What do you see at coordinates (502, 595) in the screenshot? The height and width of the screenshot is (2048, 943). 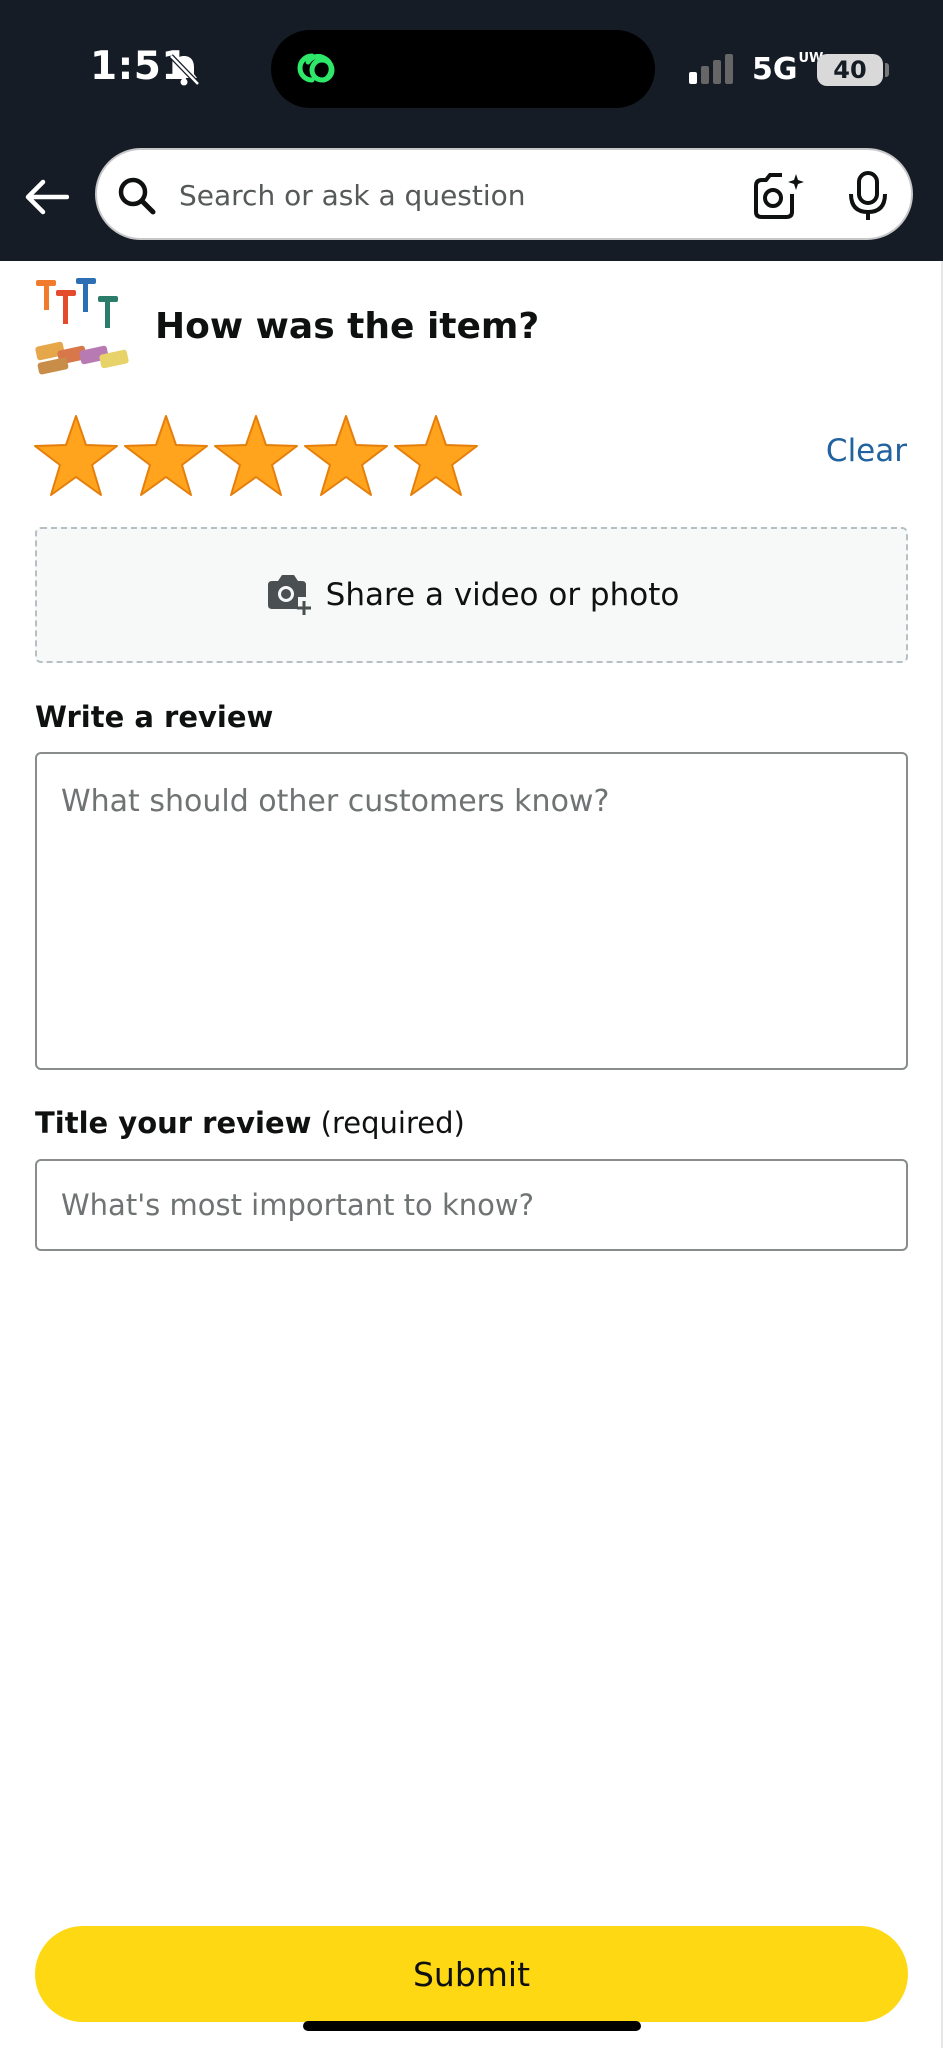 I see `share-media-label: Share a video or photo` at bounding box center [502, 595].